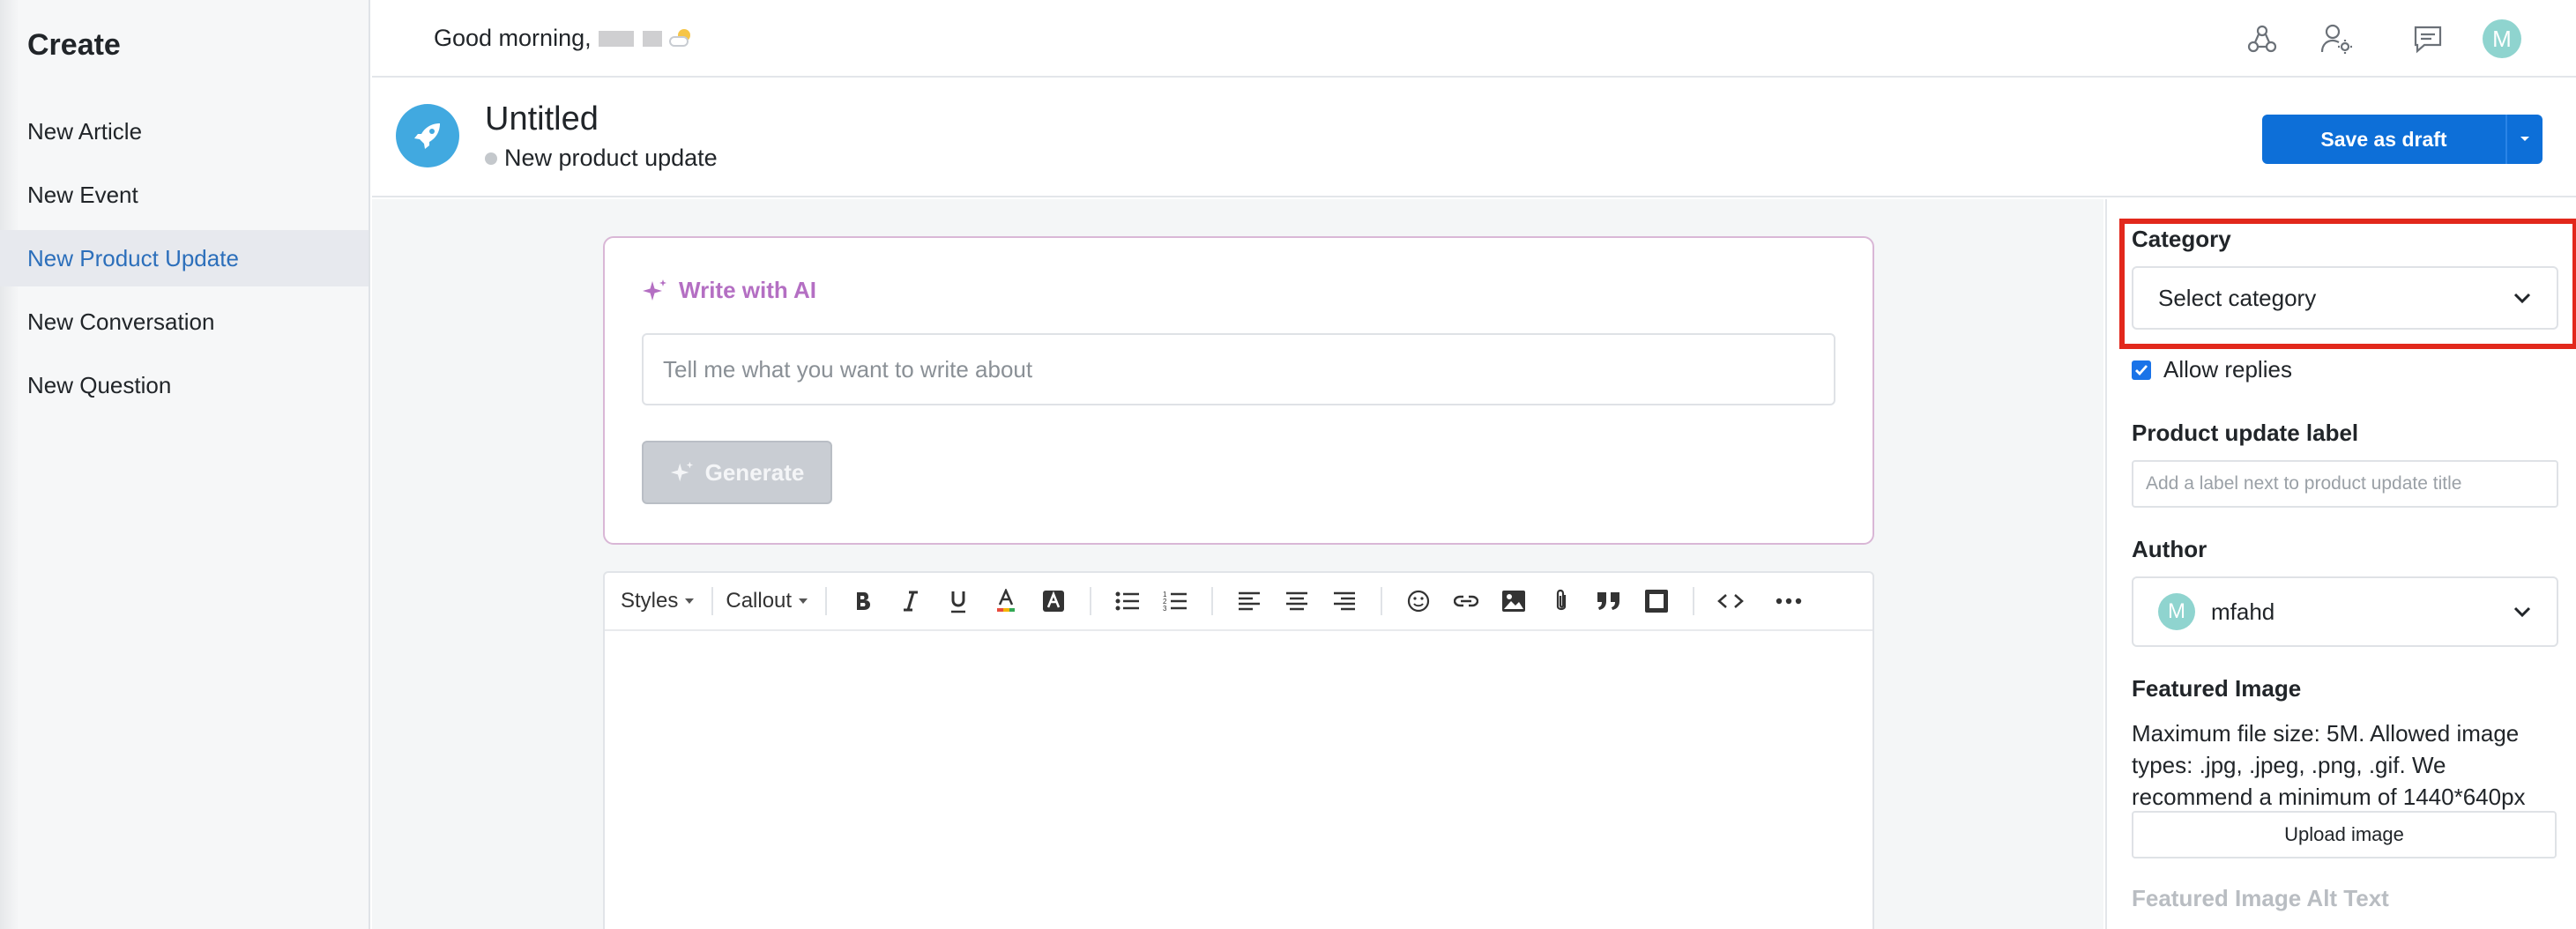 The height and width of the screenshot is (929, 2576). What do you see at coordinates (1297, 601) in the screenshot?
I see `align-center-icon` at bounding box center [1297, 601].